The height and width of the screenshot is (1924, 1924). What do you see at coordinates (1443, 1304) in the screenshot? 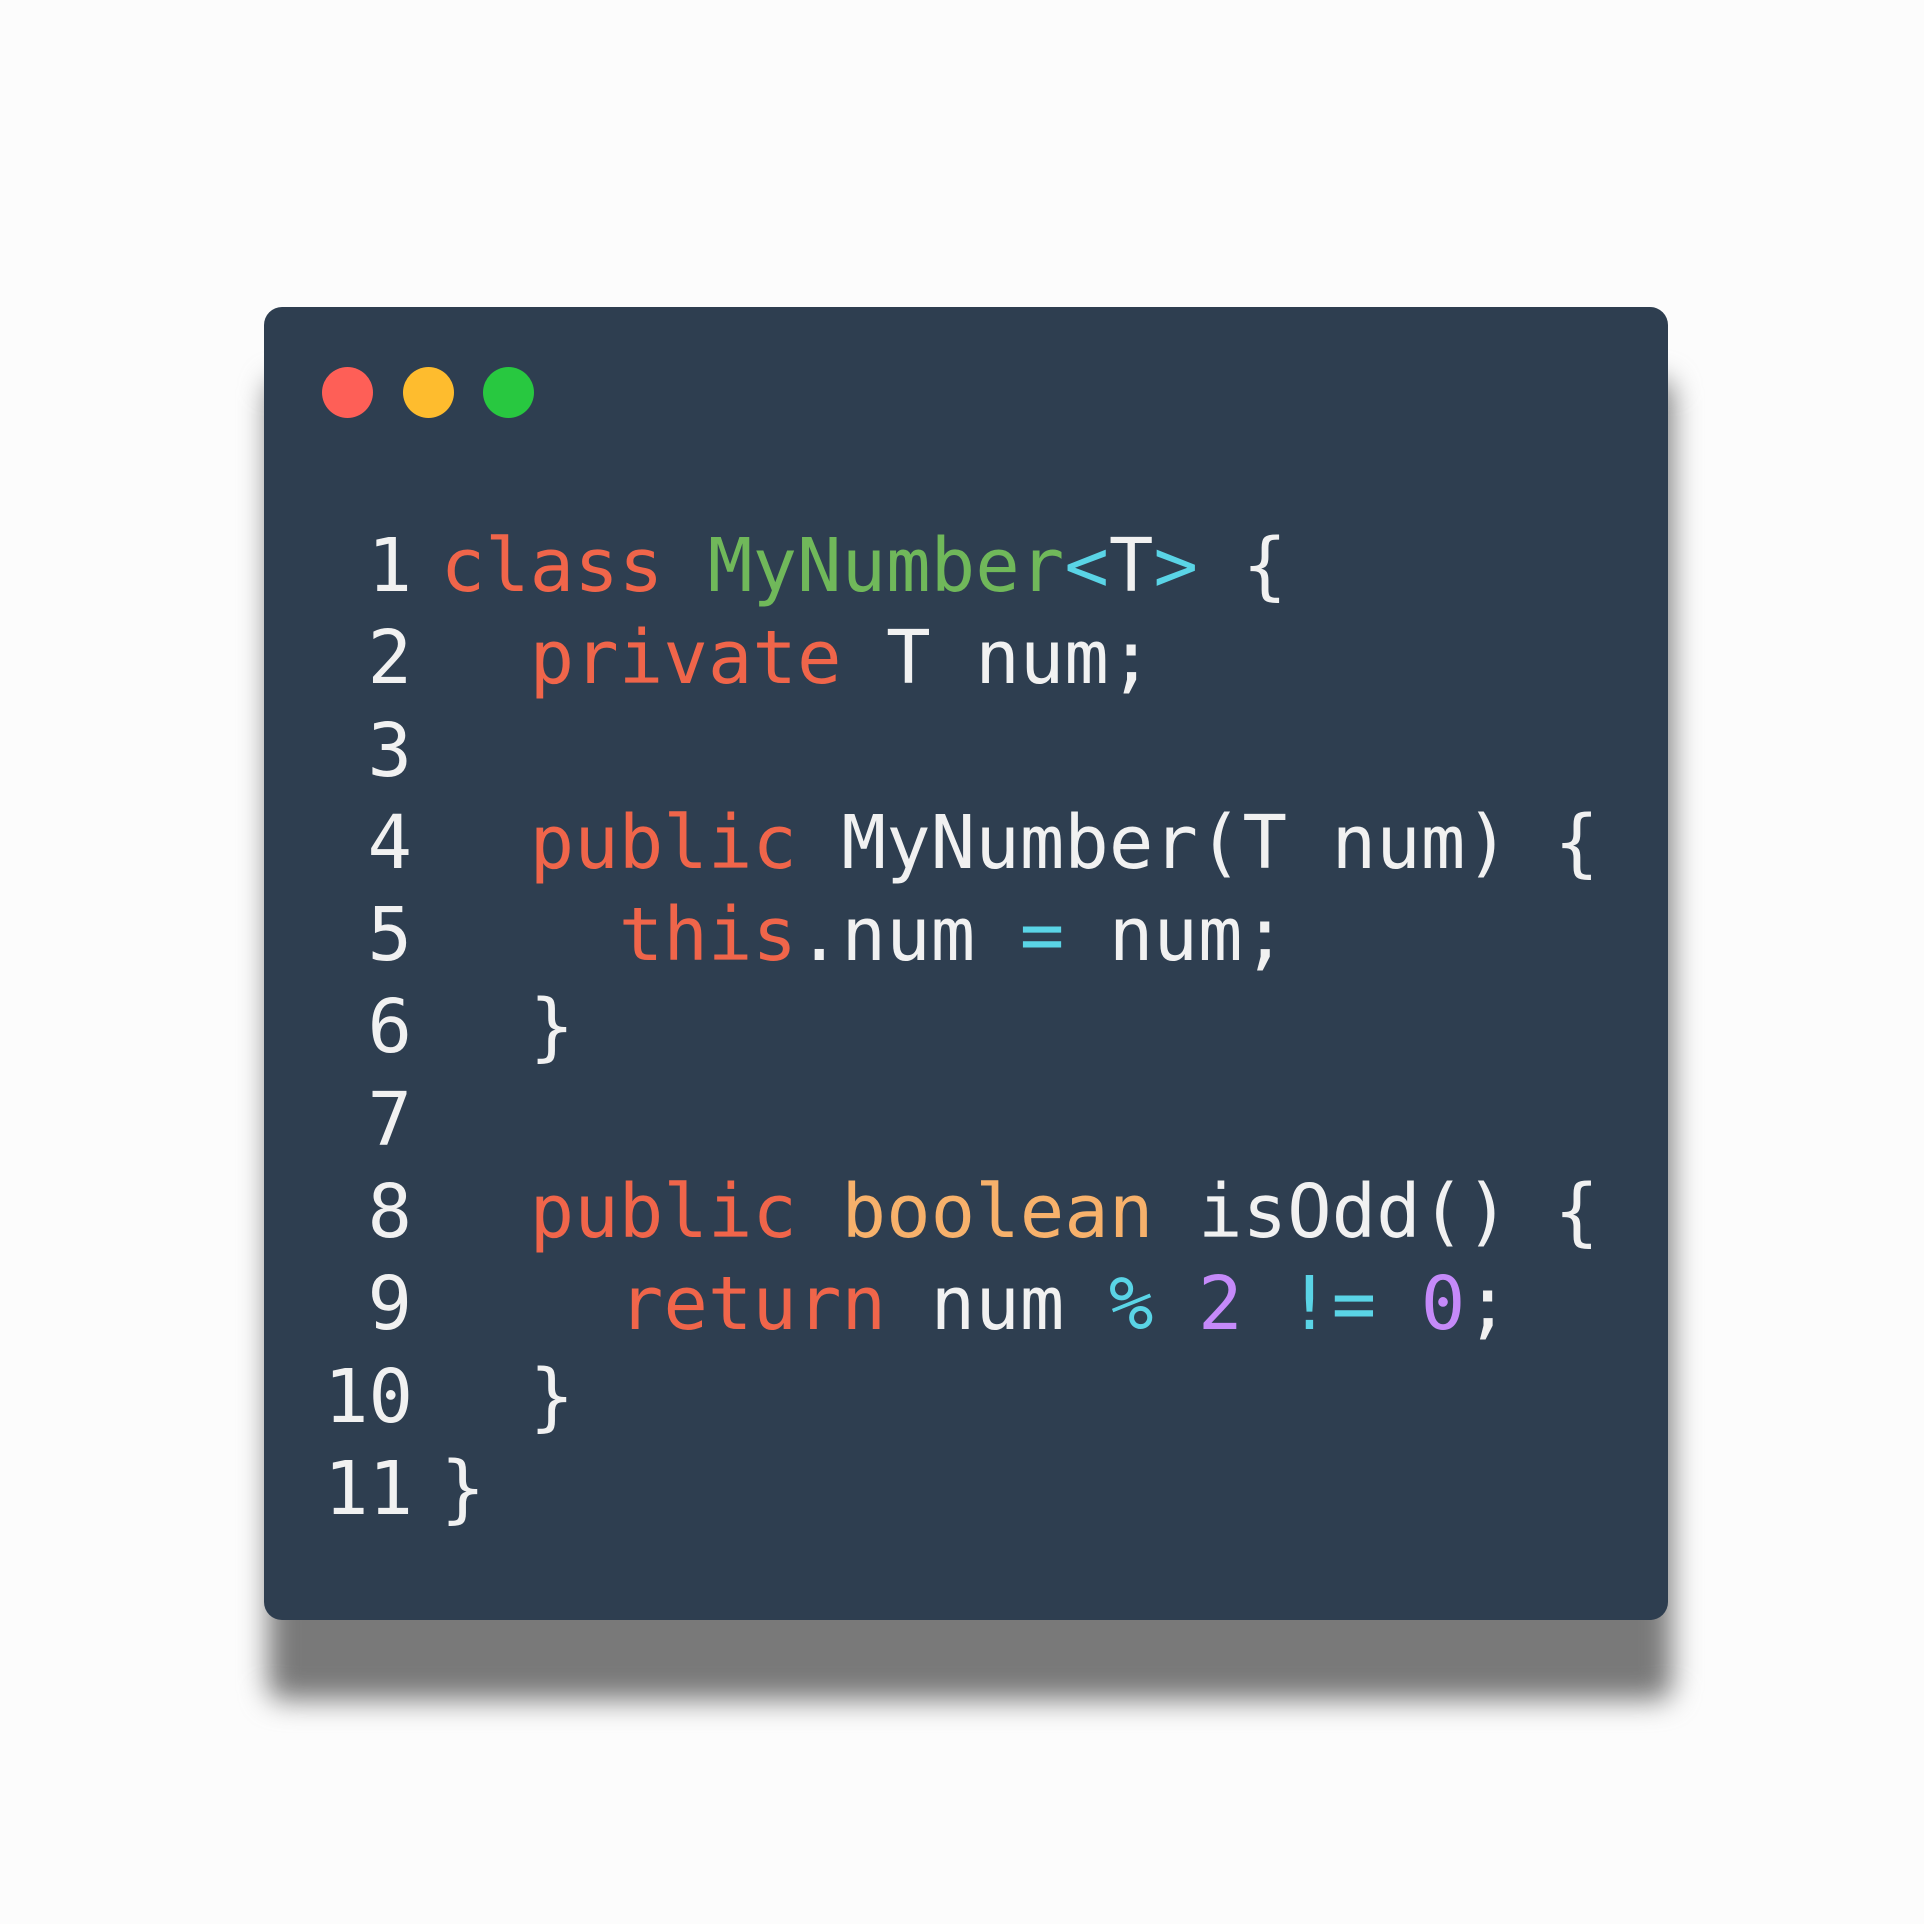
I see `code-token-number: 0` at bounding box center [1443, 1304].